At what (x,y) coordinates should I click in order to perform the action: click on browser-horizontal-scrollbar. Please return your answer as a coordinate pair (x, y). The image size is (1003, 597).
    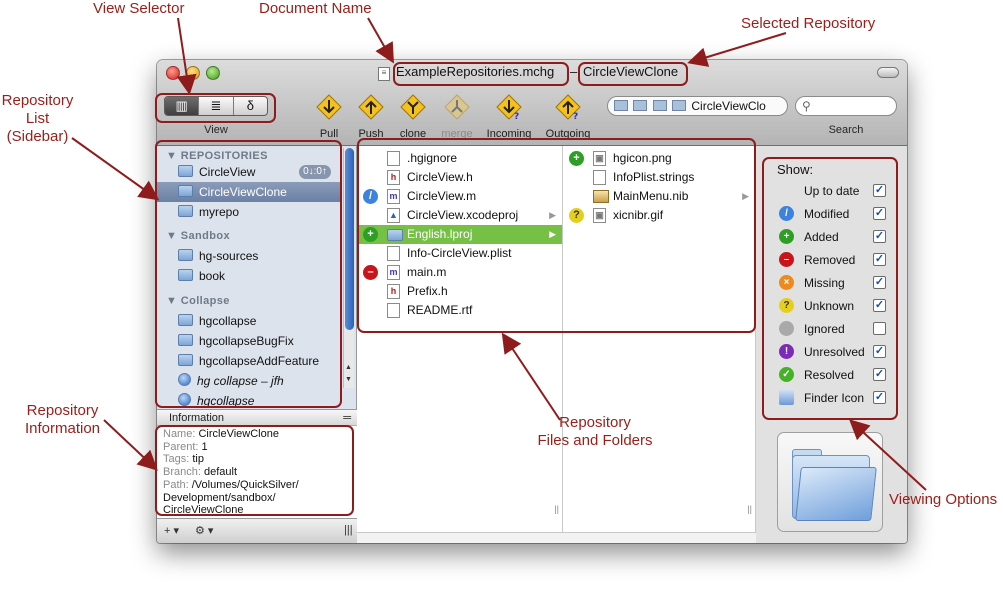
    Looking at the image, I should click on (556, 537).